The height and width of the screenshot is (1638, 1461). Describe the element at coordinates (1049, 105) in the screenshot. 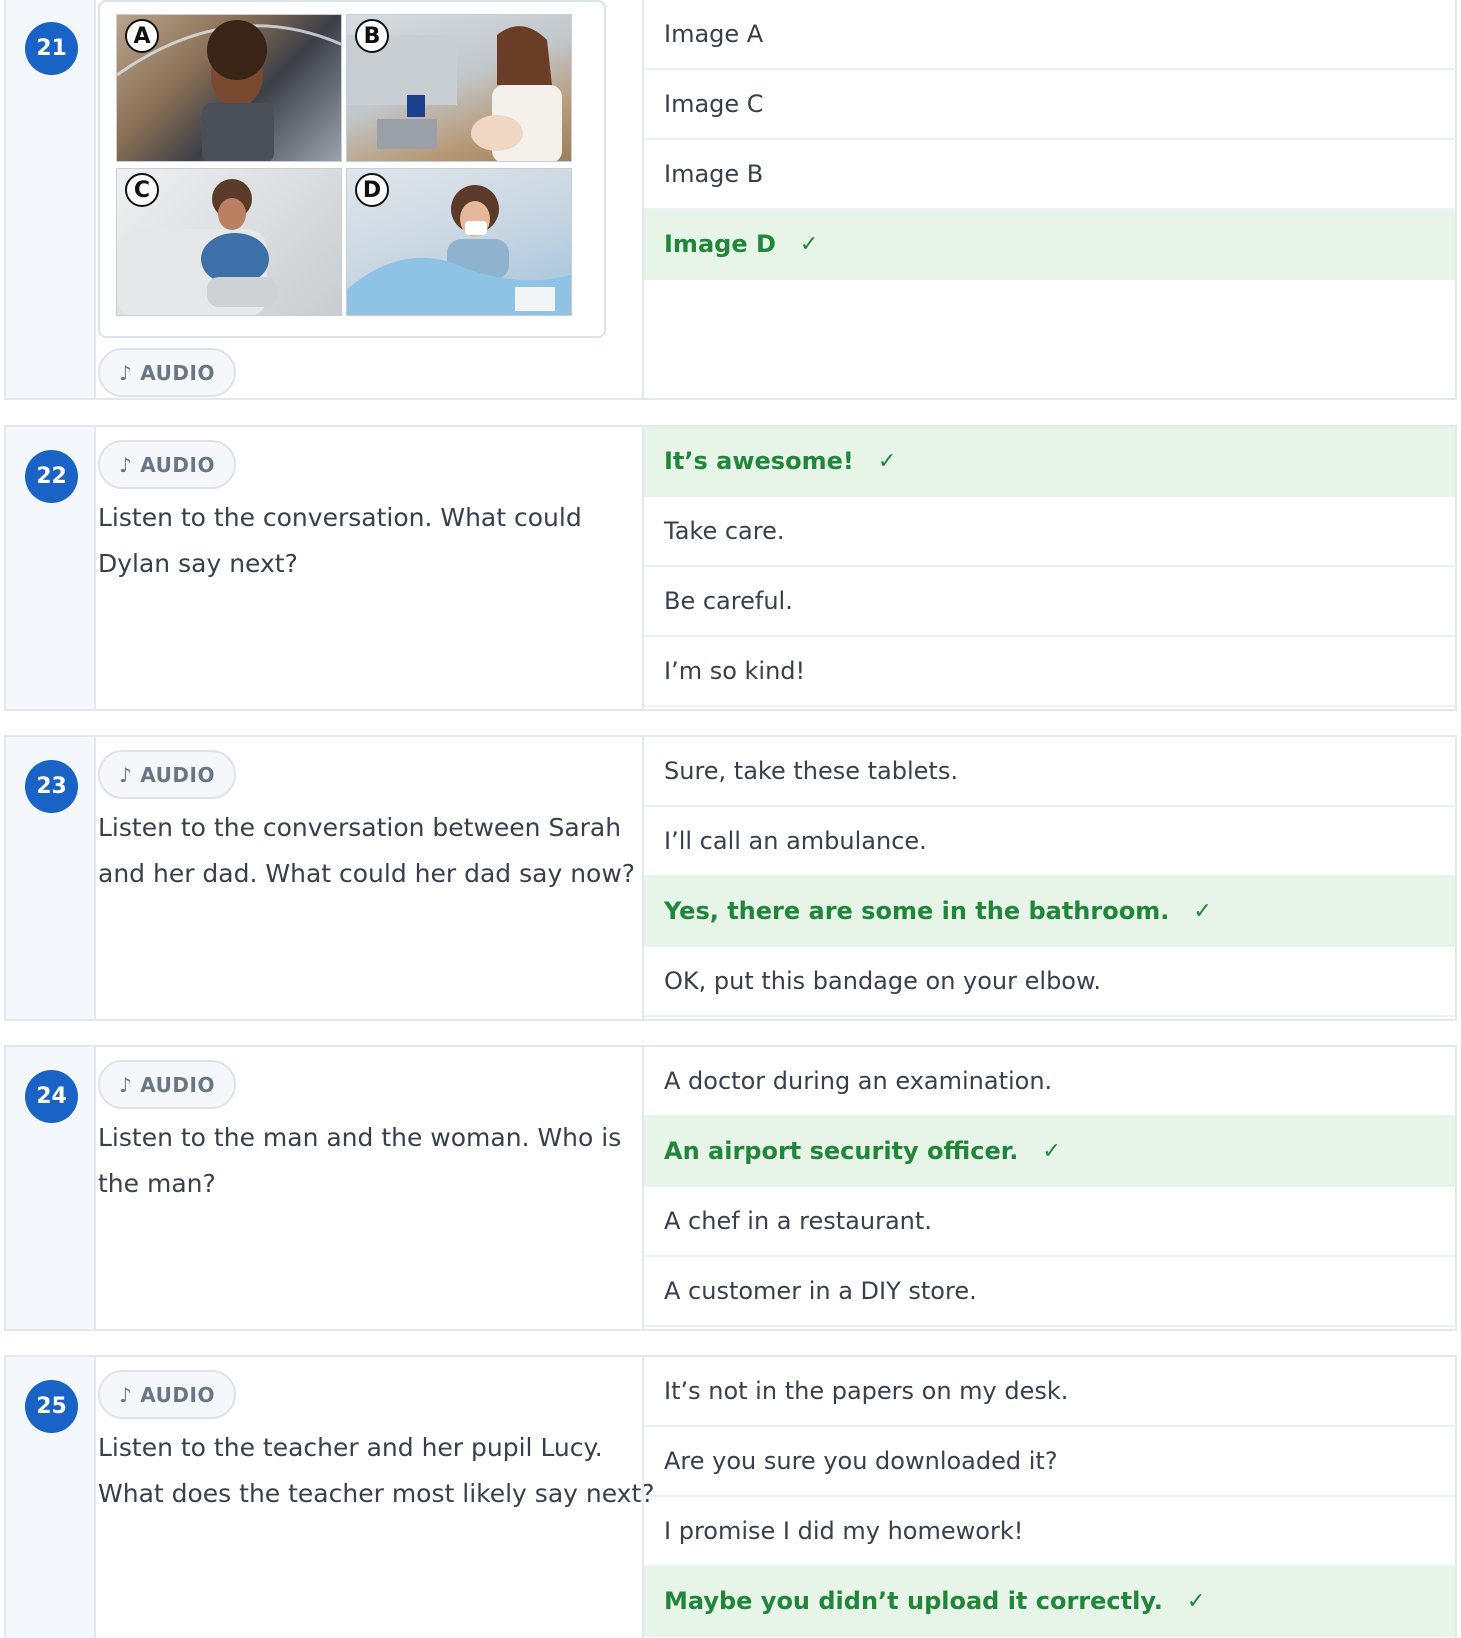

I see `answer-option: Image C` at that location.